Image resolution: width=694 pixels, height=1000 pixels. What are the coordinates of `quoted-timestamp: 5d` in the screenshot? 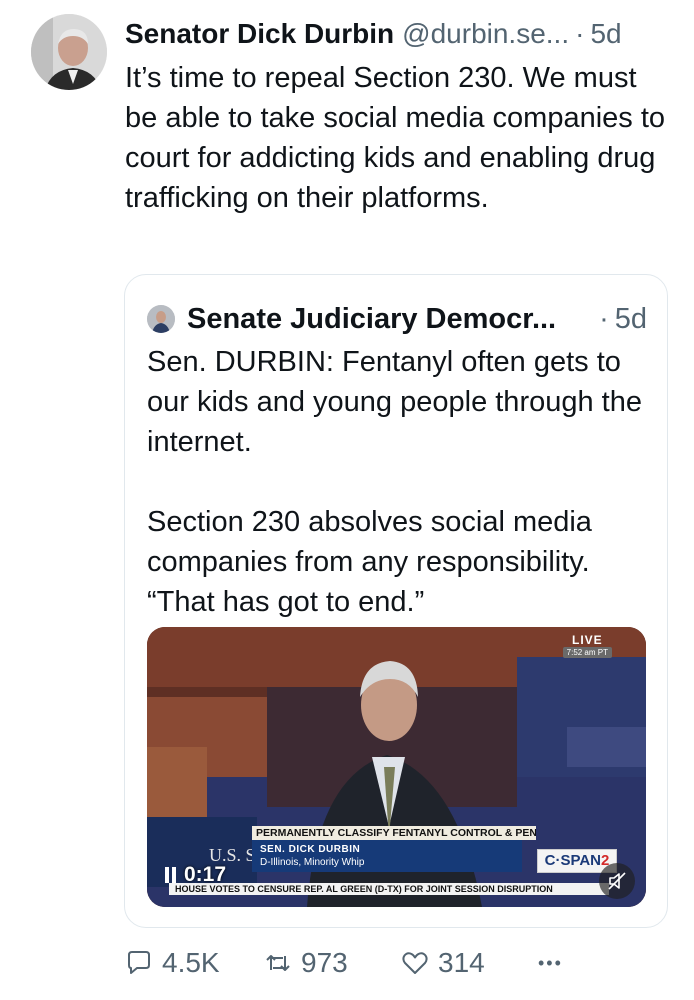 It's located at (630, 318).